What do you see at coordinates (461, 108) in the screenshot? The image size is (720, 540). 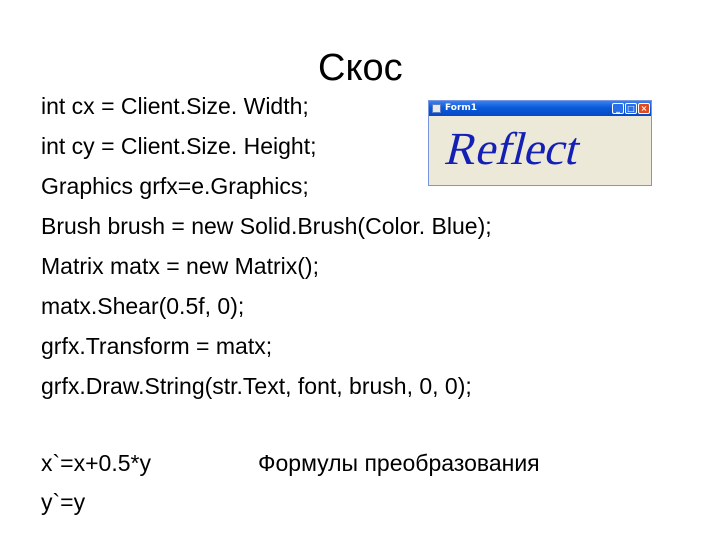 I see `form-title: Form1` at bounding box center [461, 108].